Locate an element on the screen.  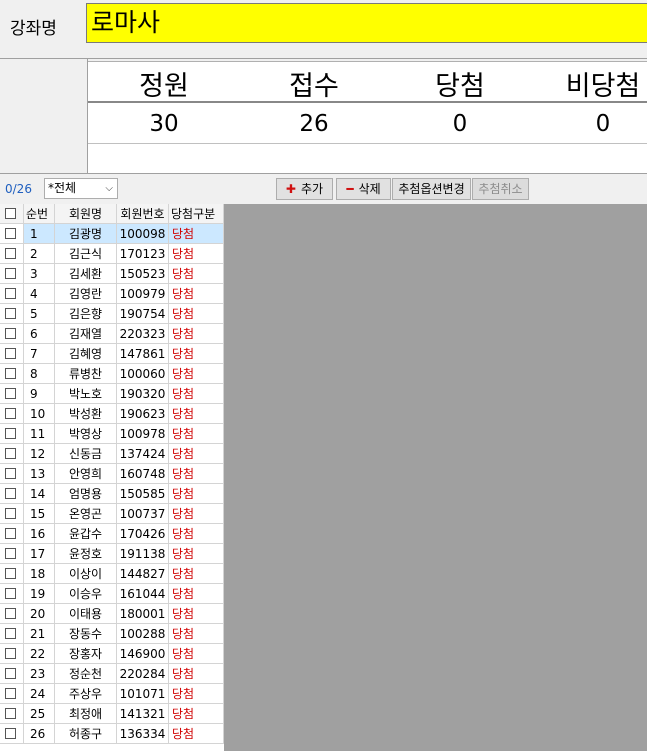
table-row: 10 박성환 190623 당첨 is located at coordinates (112, 414).